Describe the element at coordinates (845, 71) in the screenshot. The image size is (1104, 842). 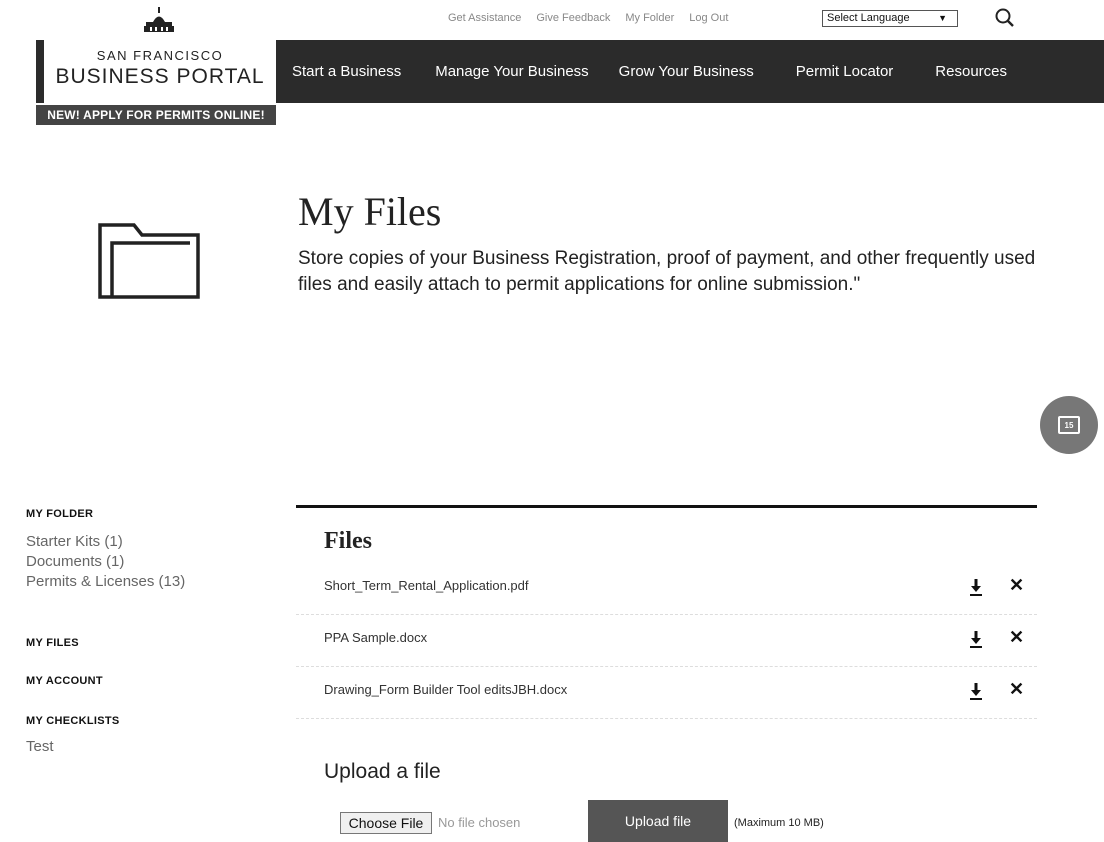
I see `nav-permit-locator: Permit Locator` at that location.